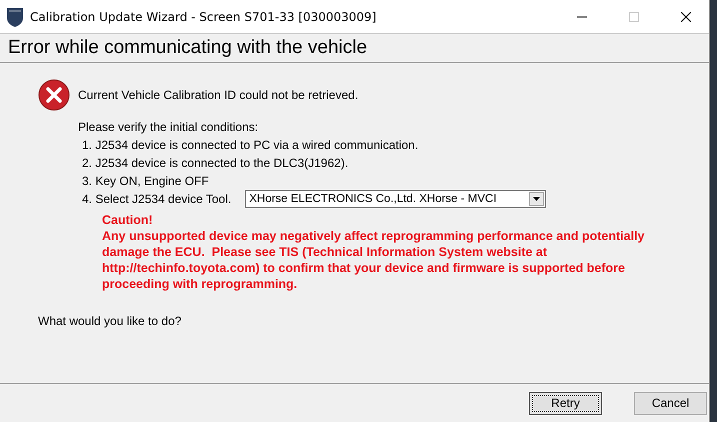  What do you see at coordinates (204, 17) in the screenshot?
I see `window-title: Calibration Update Wizard - Screen S701-33 [030003009]` at bounding box center [204, 17].